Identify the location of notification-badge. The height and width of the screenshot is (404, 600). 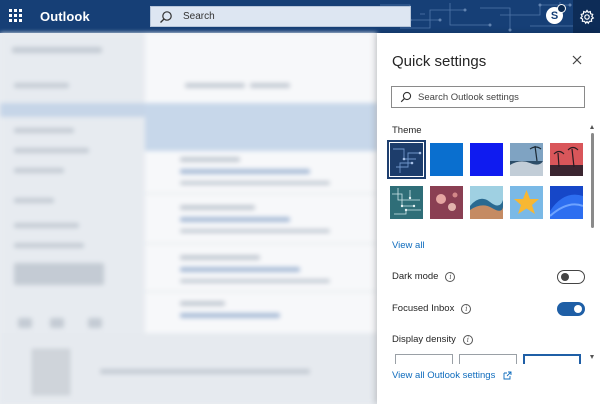
(561, 8).